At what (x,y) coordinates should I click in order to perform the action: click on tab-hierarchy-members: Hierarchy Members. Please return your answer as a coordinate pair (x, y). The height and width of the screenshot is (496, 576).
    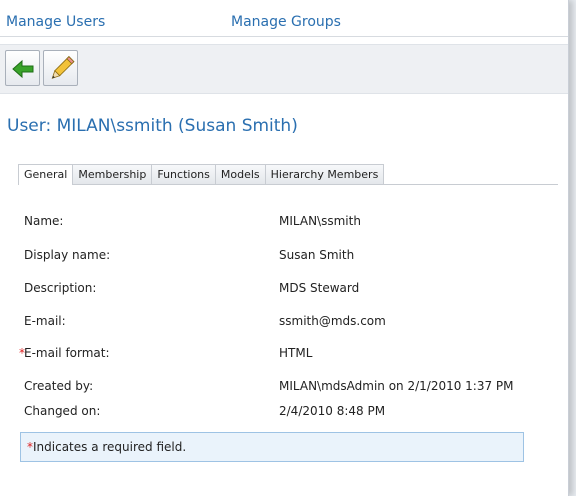
    Looking at the image, I should click on (324, 174).